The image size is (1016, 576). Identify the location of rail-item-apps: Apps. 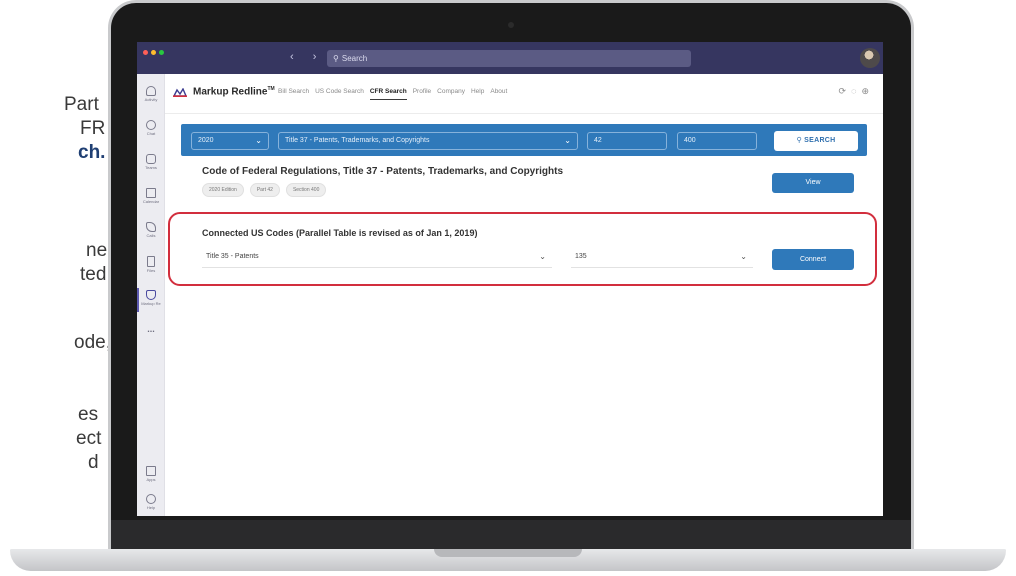
(151, 474).